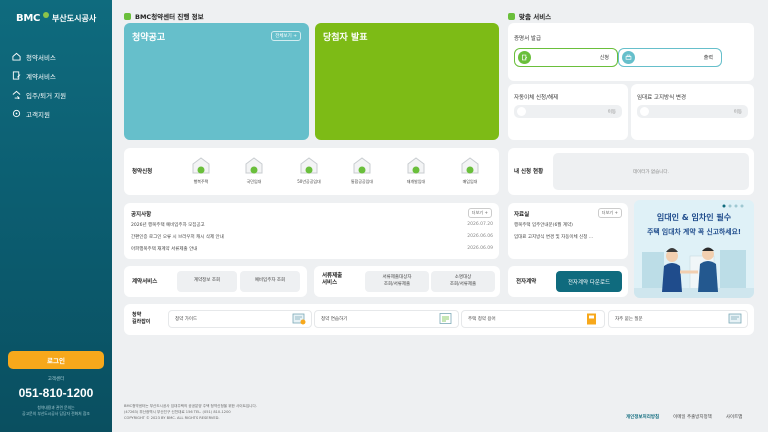  I want to click on notice-text: 간편인증 로그인 오류 시 브라우저 캐시 삭제 안내, so click(177, 237).